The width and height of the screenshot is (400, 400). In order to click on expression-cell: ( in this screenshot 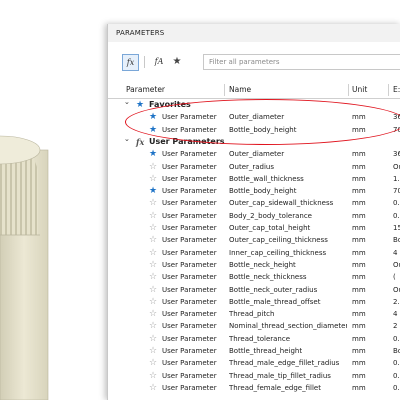, I will do `click(396, 277)`.